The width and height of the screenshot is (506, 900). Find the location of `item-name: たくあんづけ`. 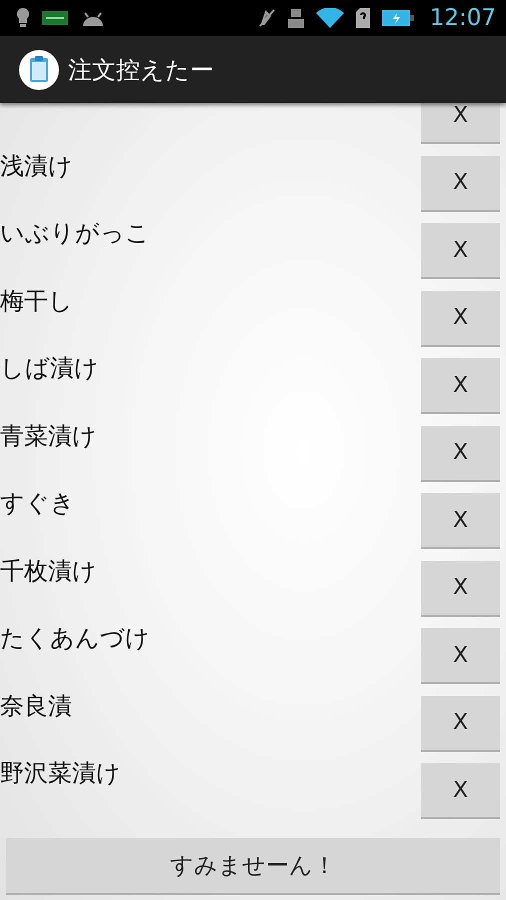

item-name: たくあんづけ is located at coordinates (75, 638).